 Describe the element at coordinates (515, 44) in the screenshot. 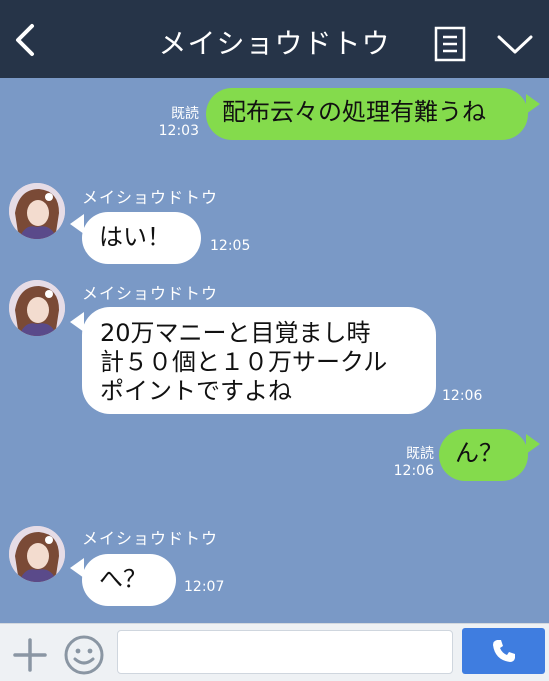

I see `chevron-down-icon` at that location.